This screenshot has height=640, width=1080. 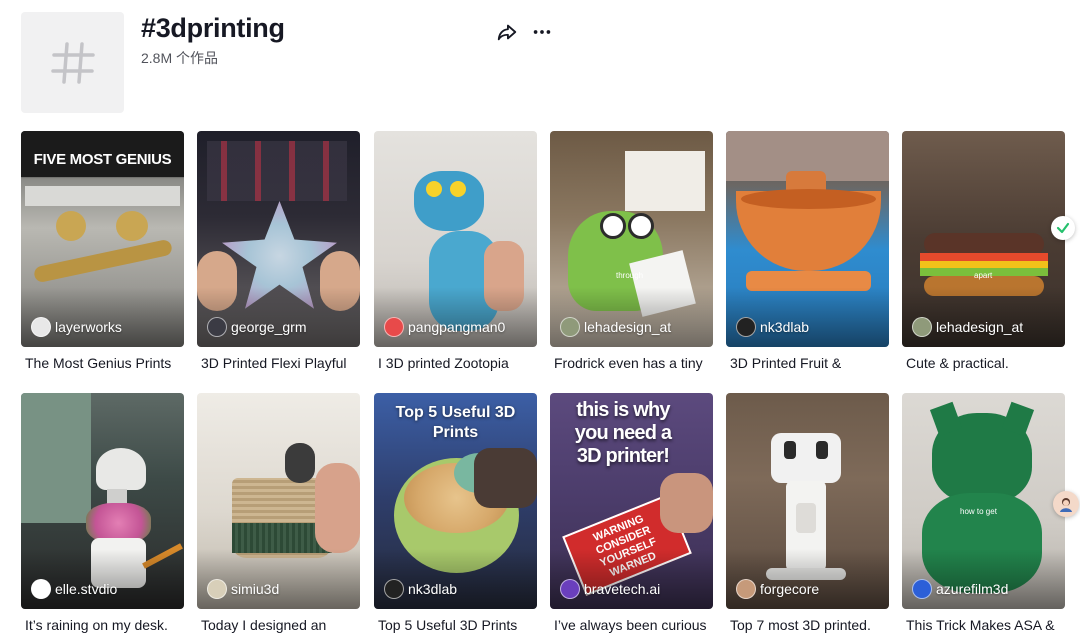 I want to click on video-author: pangpangman0, so click(x=444, y=327).